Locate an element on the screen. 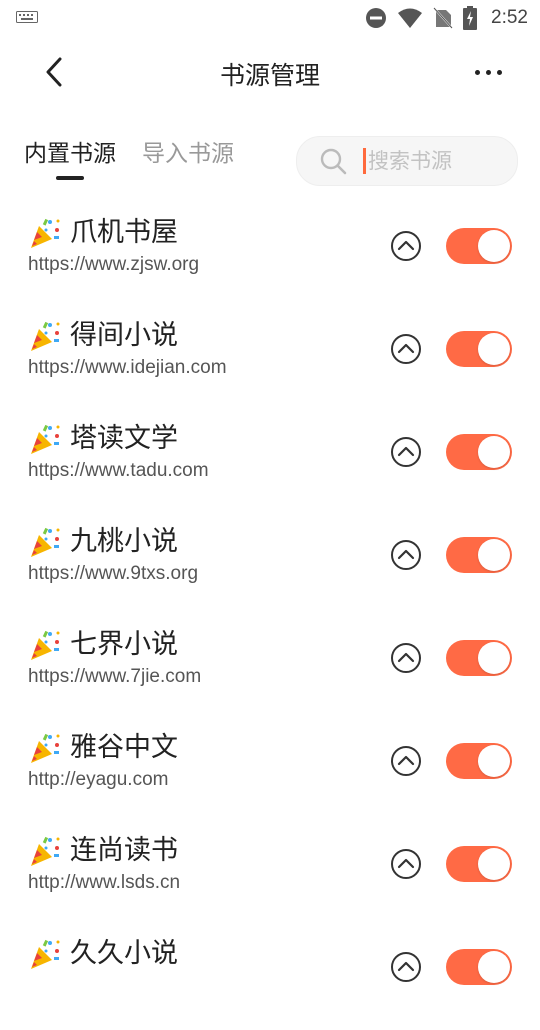  source-row: 七界小说 https://www.7jie.com is located at coordinates (270, 669).